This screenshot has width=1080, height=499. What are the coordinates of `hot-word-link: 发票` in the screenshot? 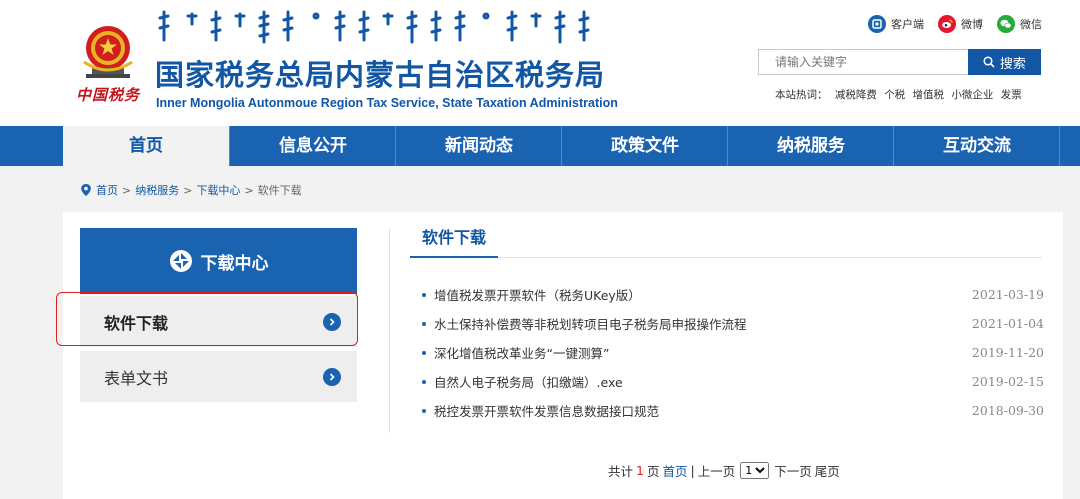 It's located at (1011, 95).